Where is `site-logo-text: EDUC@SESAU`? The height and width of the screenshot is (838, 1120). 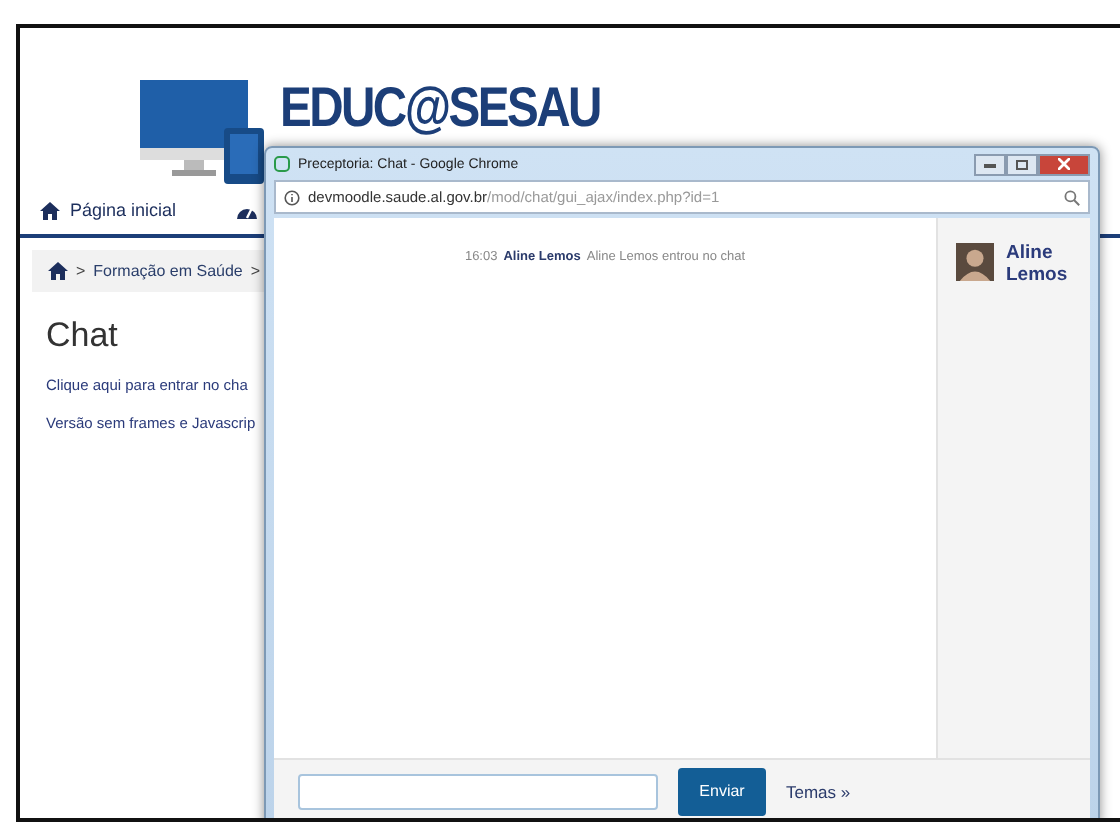
site-logo-text: EDUC@SESAU is located at coordinates (440, 108).